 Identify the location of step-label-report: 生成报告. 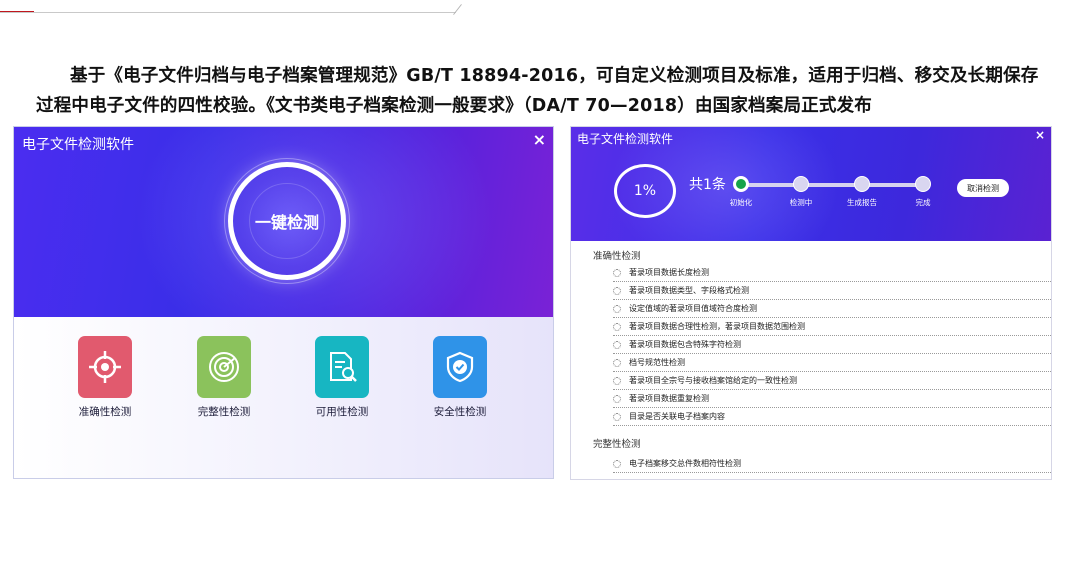
(862, 202).